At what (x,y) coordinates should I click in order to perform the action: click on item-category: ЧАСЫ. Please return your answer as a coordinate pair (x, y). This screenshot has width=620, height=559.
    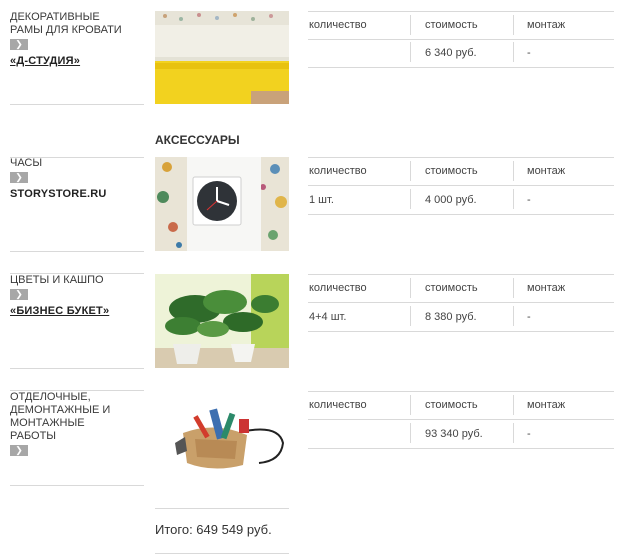
    Looking at the image, I should click on (26, 163).